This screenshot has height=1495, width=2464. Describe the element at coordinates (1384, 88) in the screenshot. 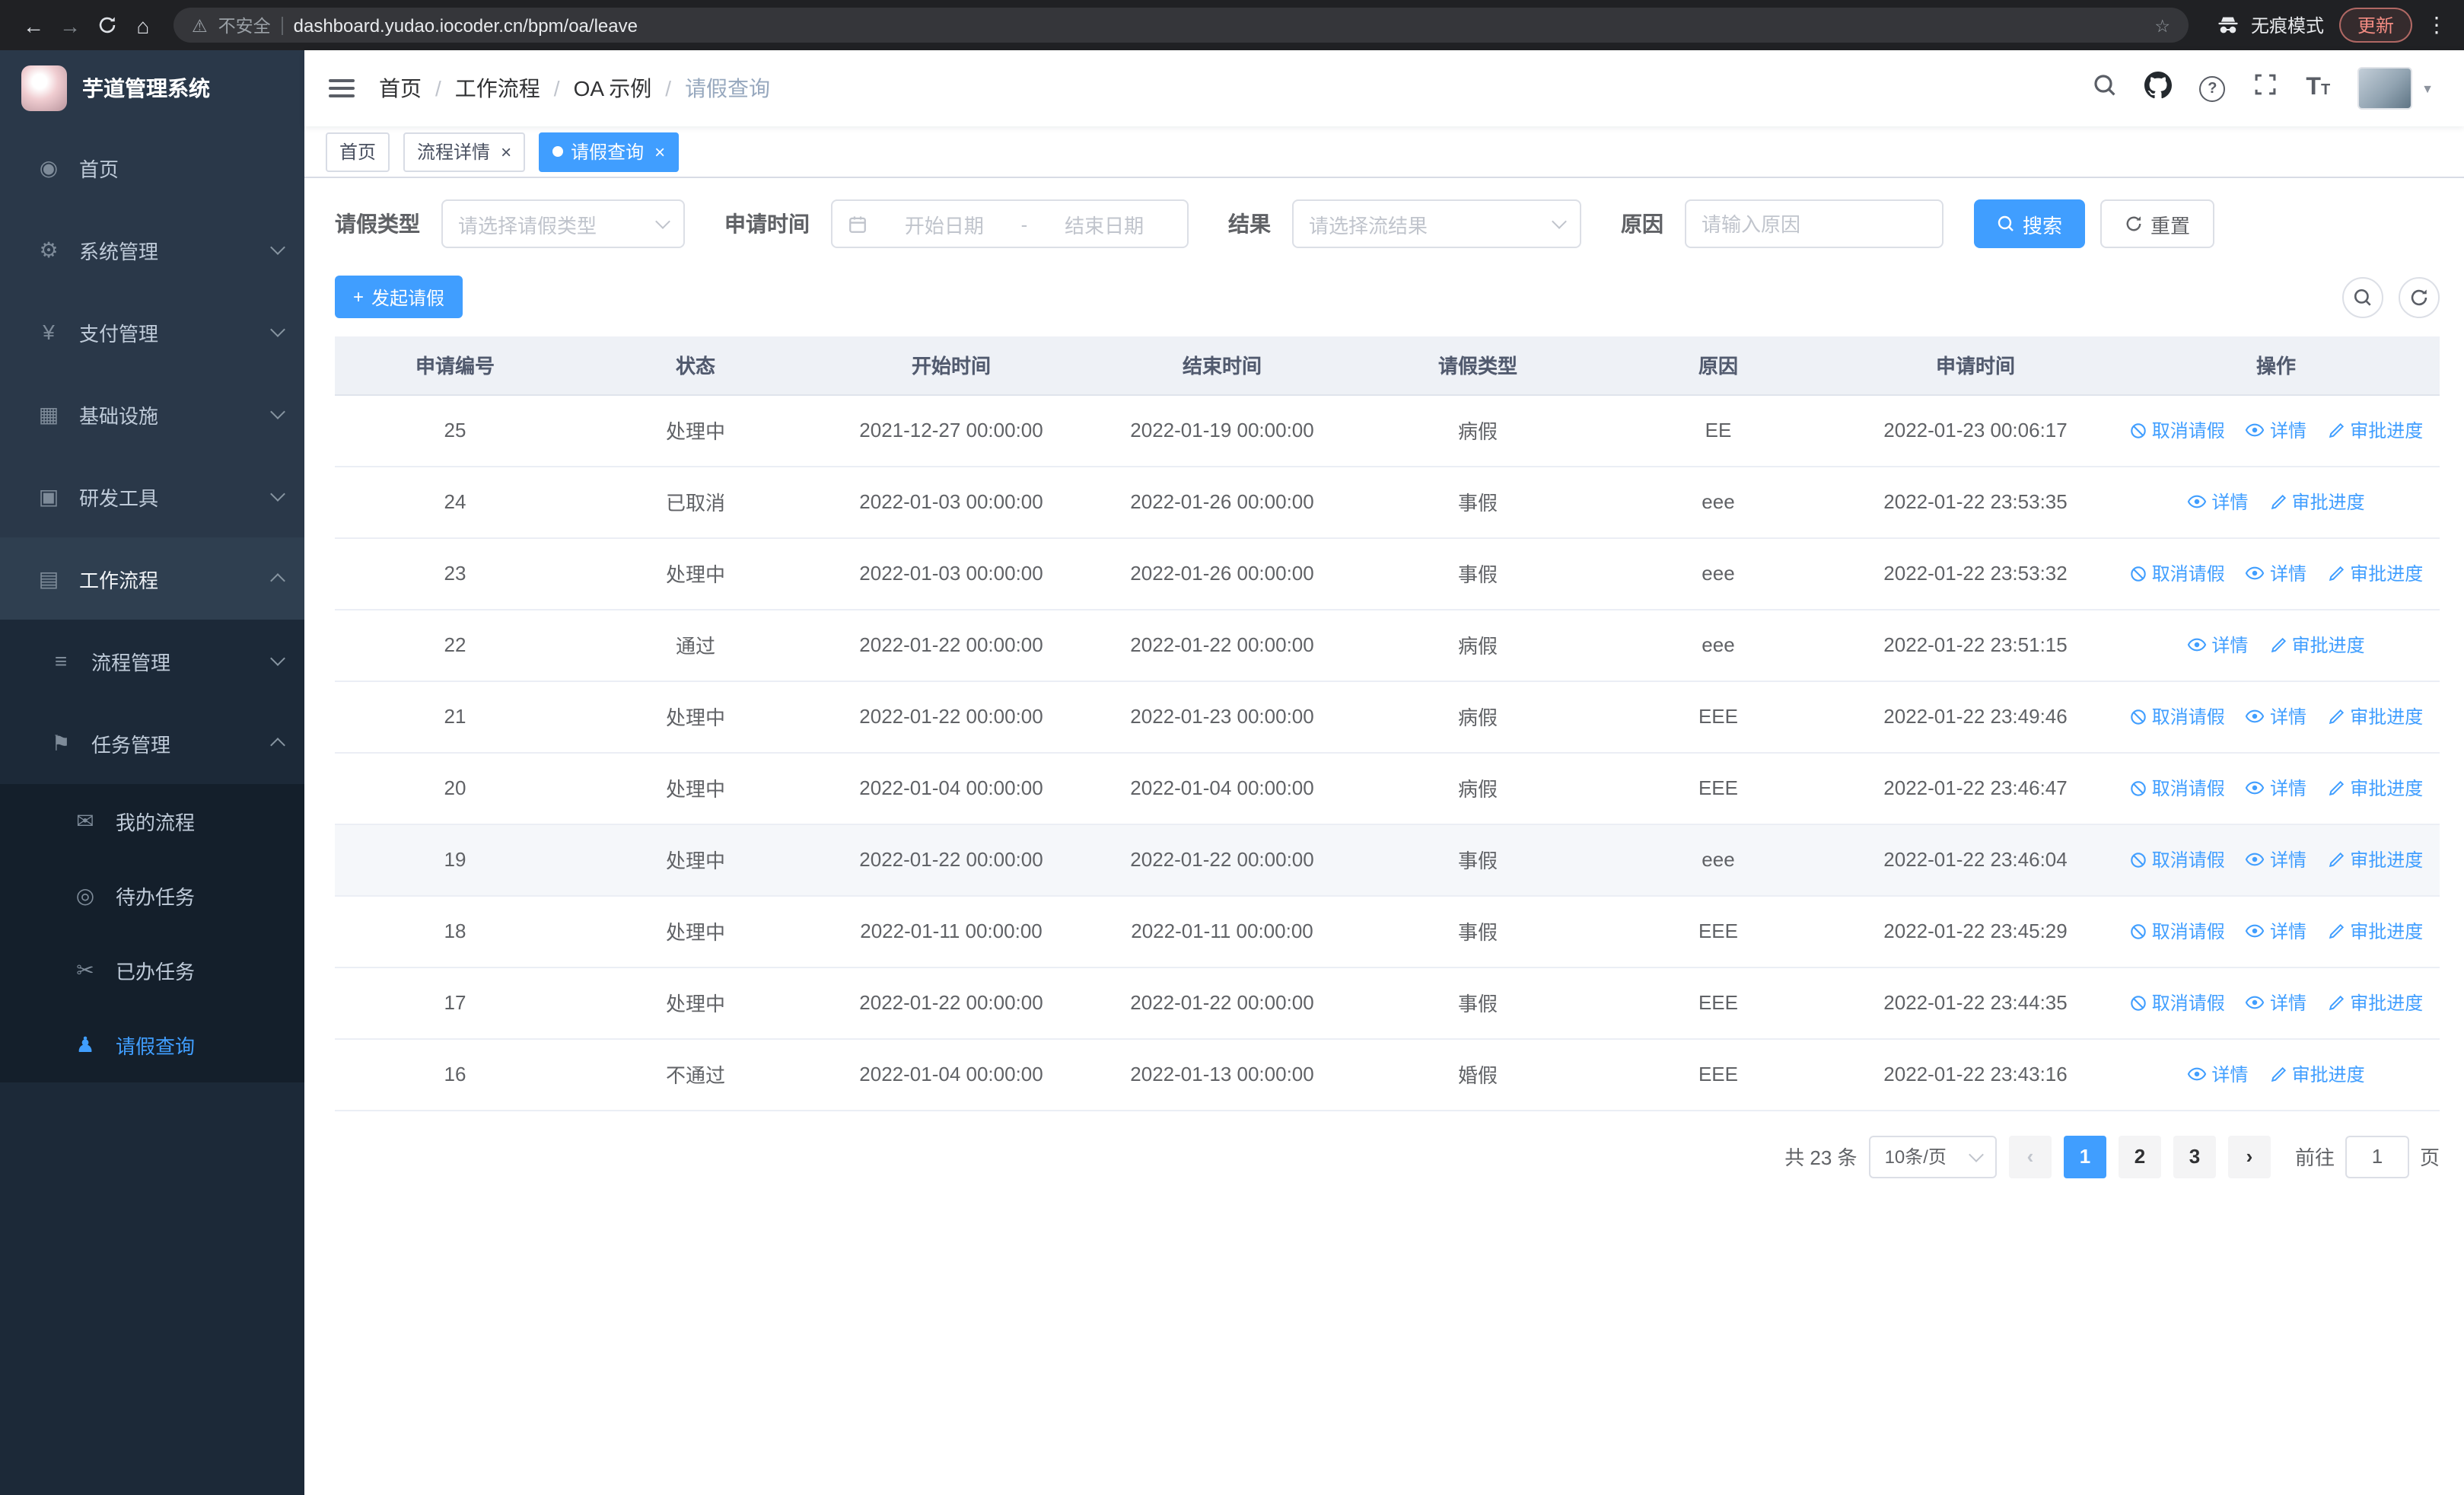

I see `app-navbar: 首页 / 工作流程 / OA 示例 / 请假查询 ? TT ▼` at that location.